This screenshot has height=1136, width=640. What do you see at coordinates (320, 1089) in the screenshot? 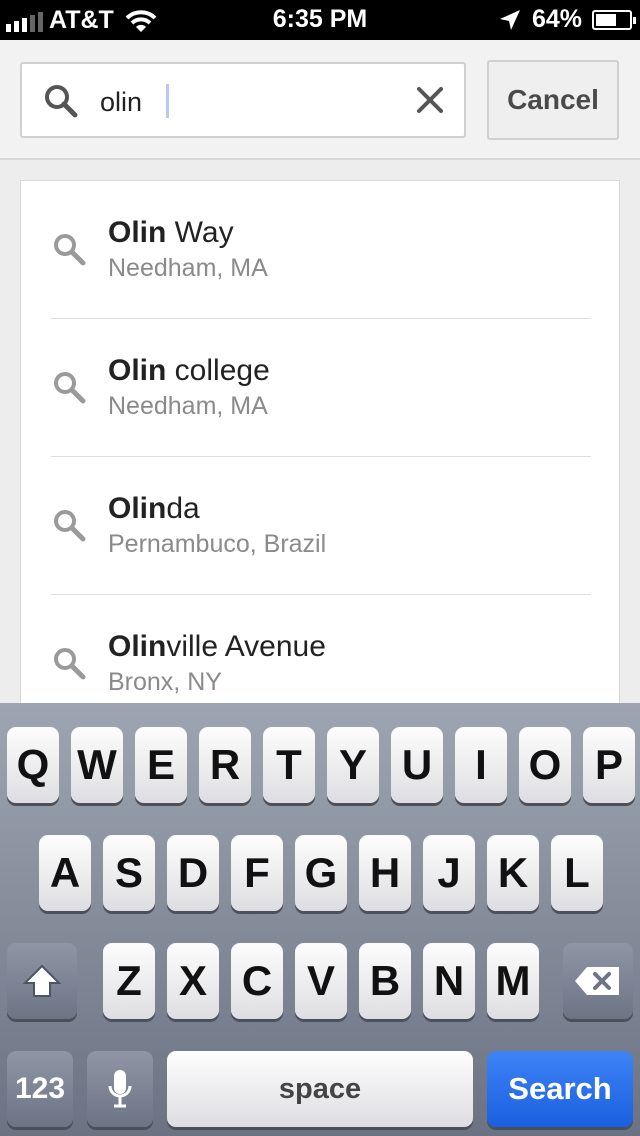
I see `space-key: space` at bounding box center [320, 1089].